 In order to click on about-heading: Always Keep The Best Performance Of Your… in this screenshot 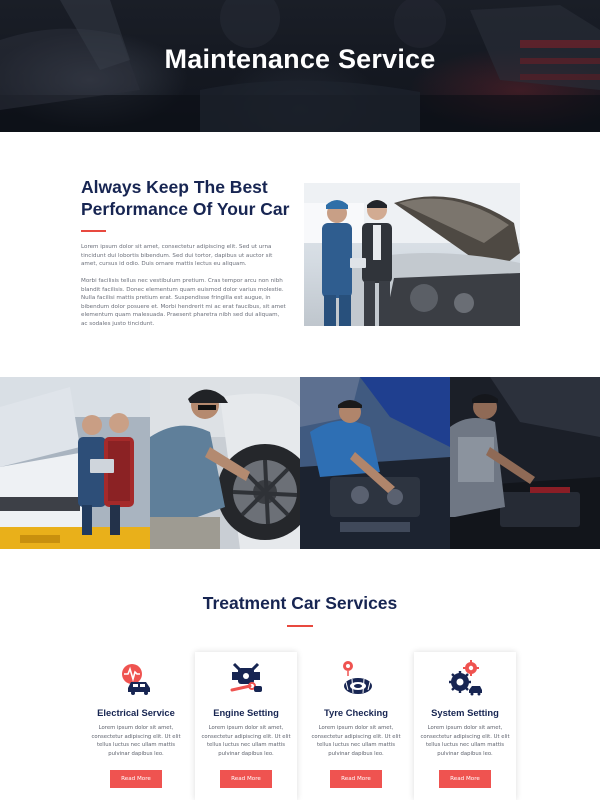, I will do `click(191, 198)`.